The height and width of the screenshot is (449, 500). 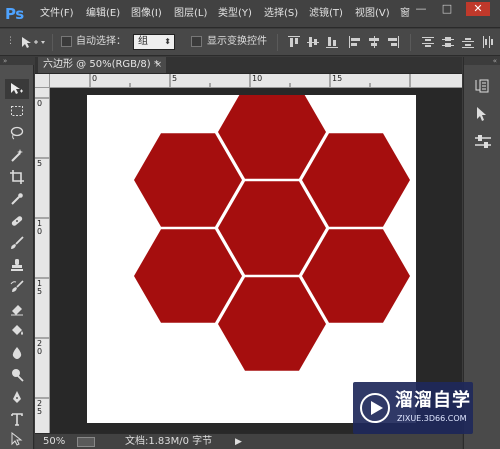 I want to click on horizontal-ruler: 0 5 10 15, so click(x=256, y=81).